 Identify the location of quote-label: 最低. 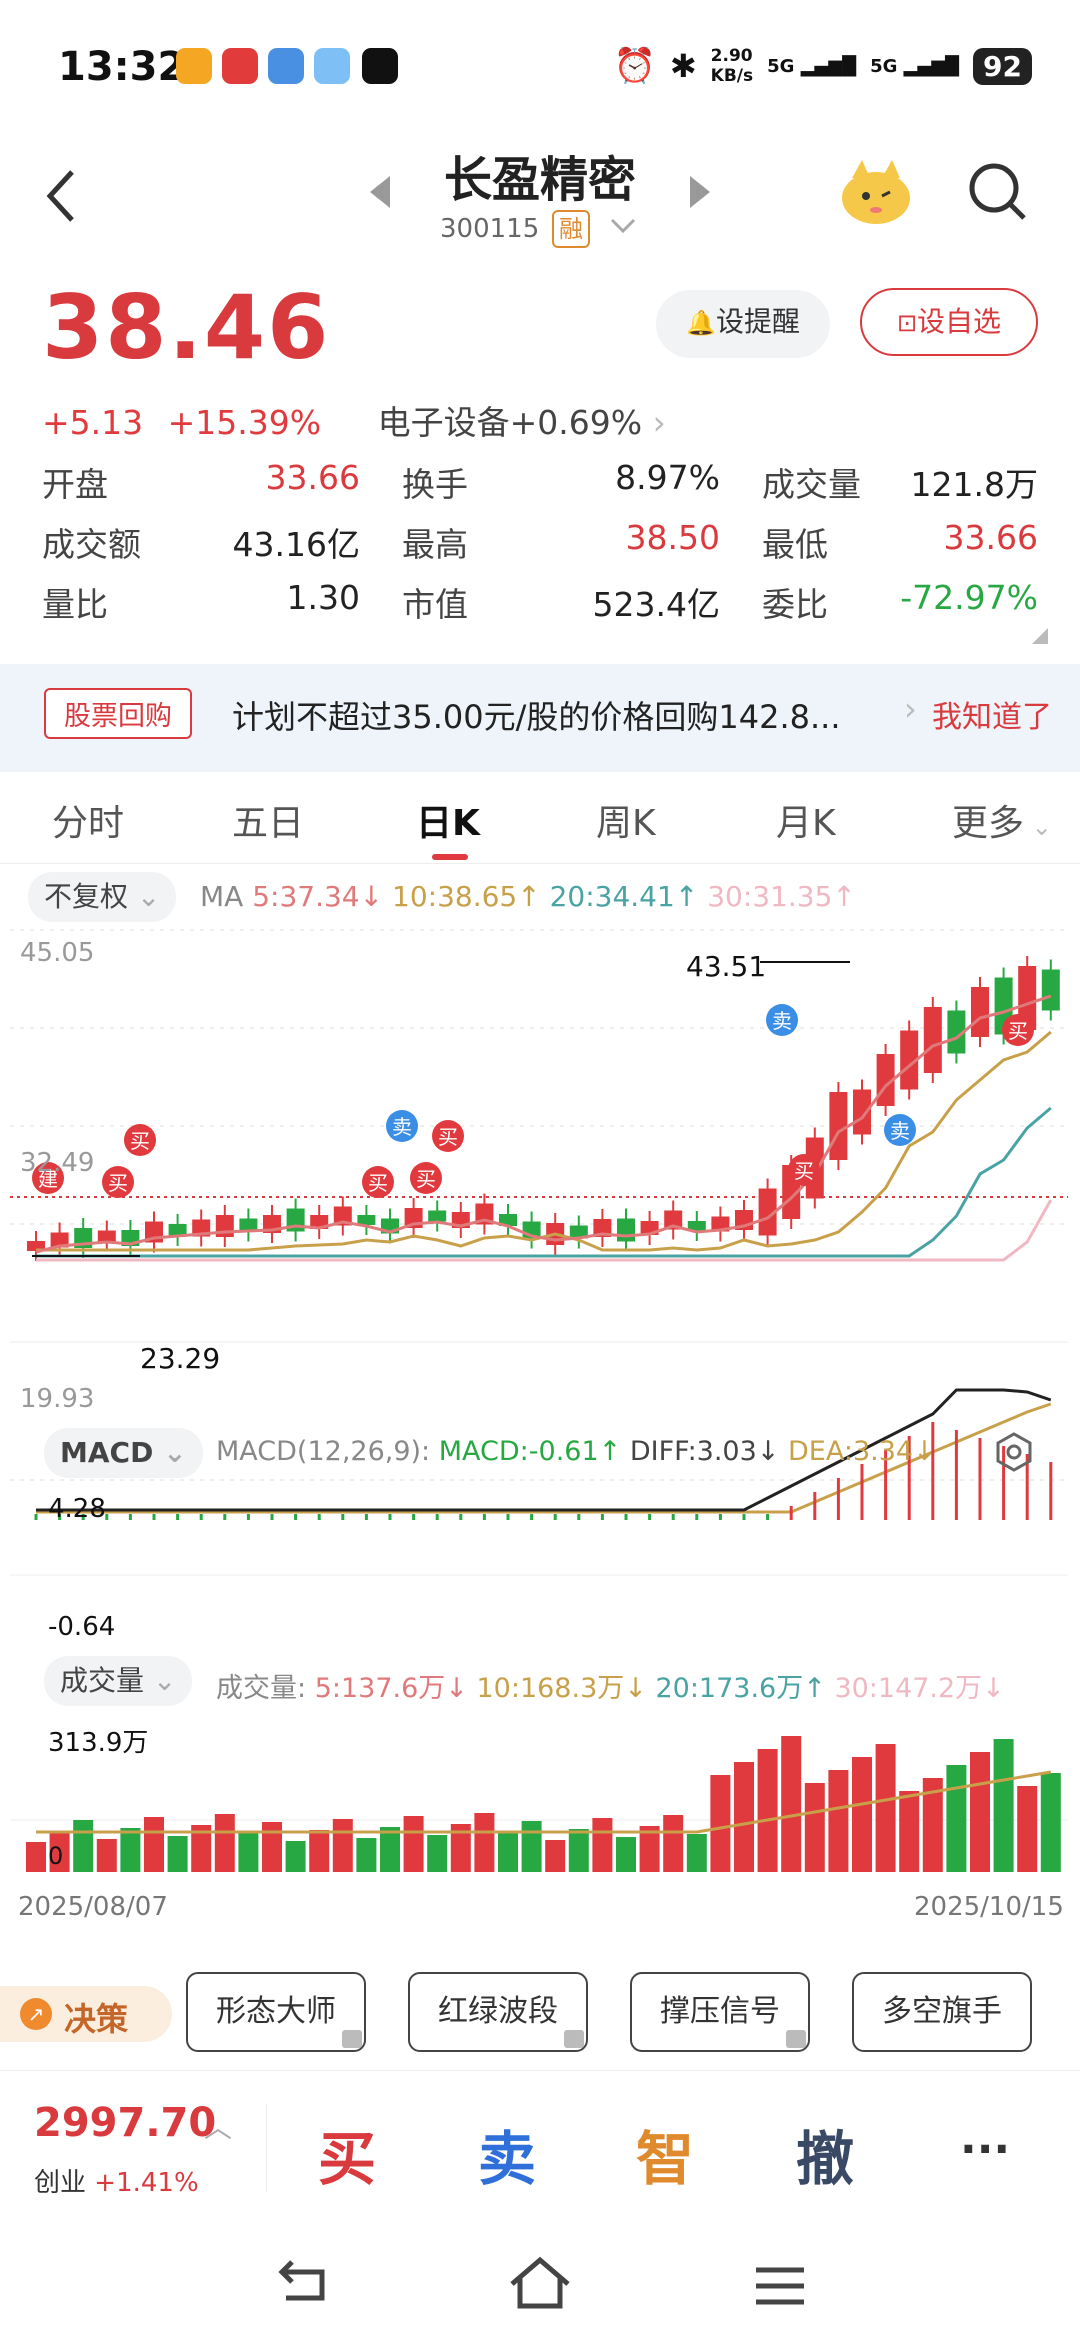
(795, 544).